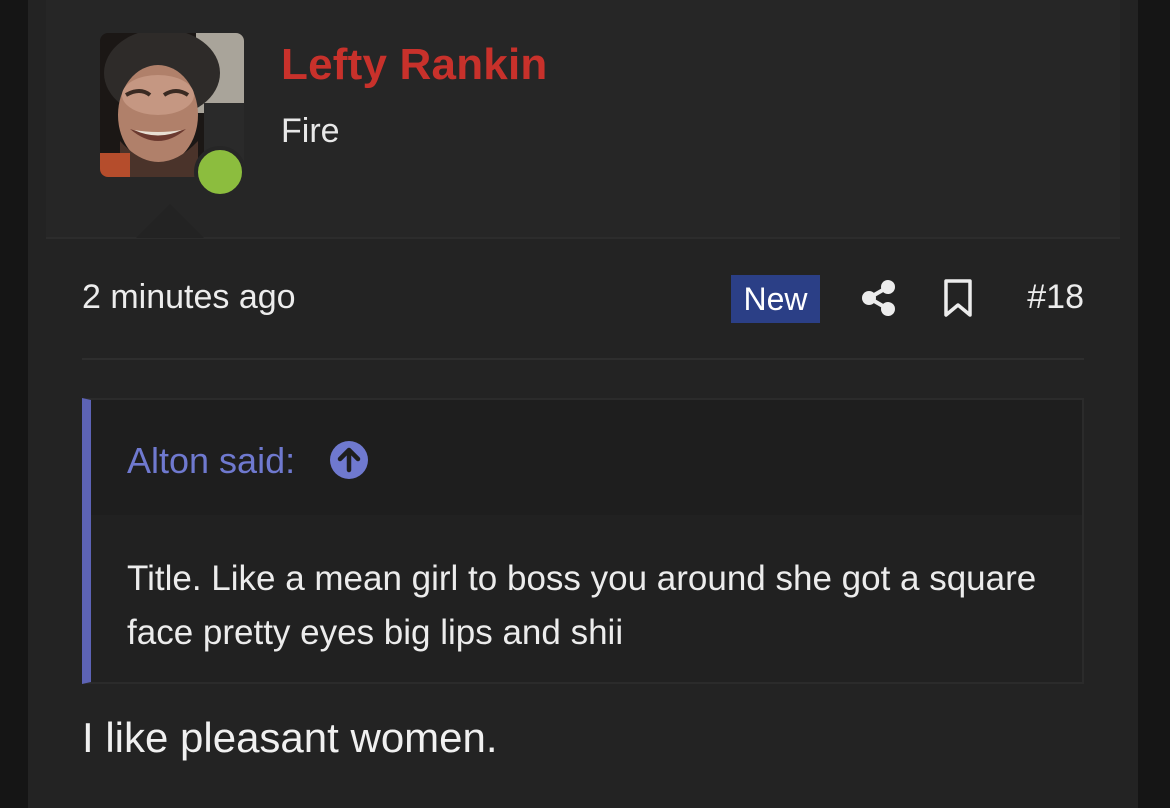  What do you see at coordinates (586, 457) in the screenshot?
I see `quote-header: Alton said:` at bounding box center [586, 457].